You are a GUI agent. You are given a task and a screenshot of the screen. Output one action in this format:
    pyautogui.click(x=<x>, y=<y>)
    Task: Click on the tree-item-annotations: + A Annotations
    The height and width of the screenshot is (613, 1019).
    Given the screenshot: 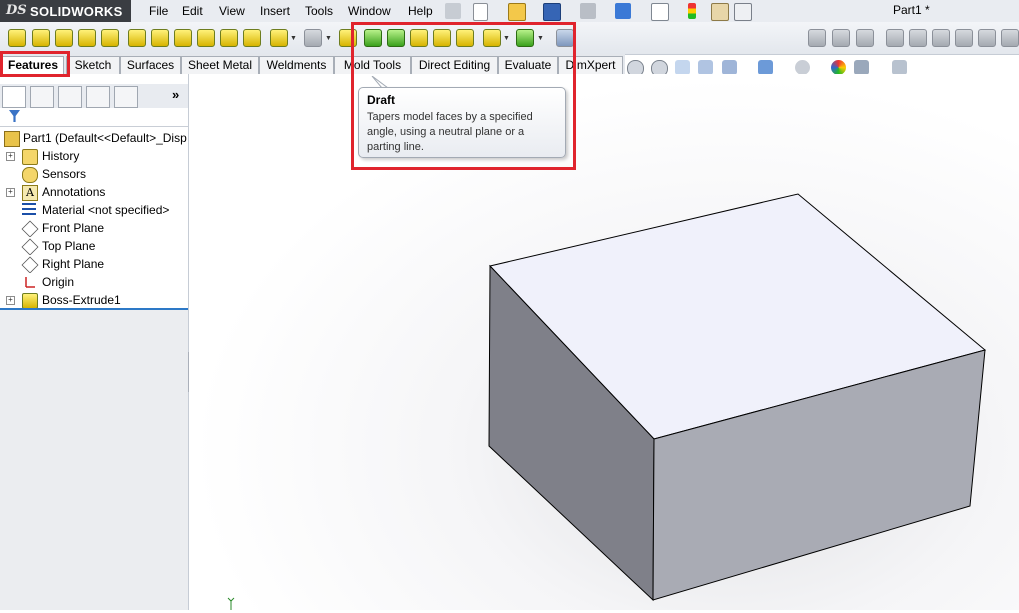 What is the action you would take?
    pyautogui.click(x=94, y=192)
    